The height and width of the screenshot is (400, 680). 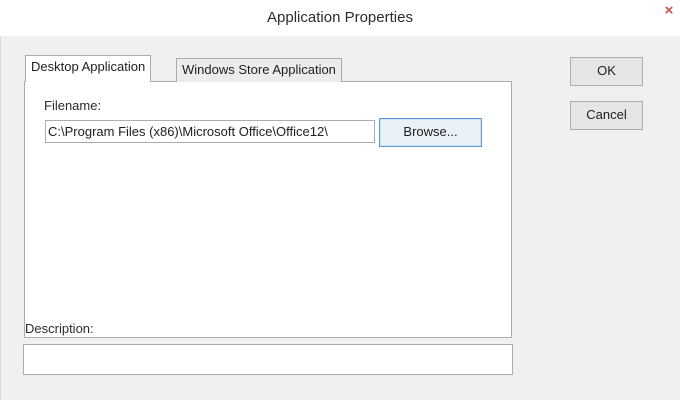 I want to click on filename-label: Filename:, so click(x=73, y=105).